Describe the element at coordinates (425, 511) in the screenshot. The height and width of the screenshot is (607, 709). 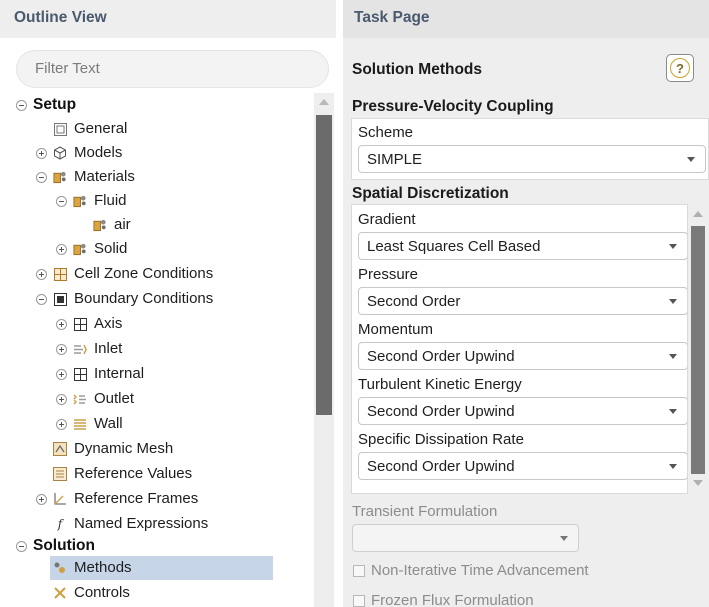
I see `transient-formulation-label: Transient Formulation` at that location.